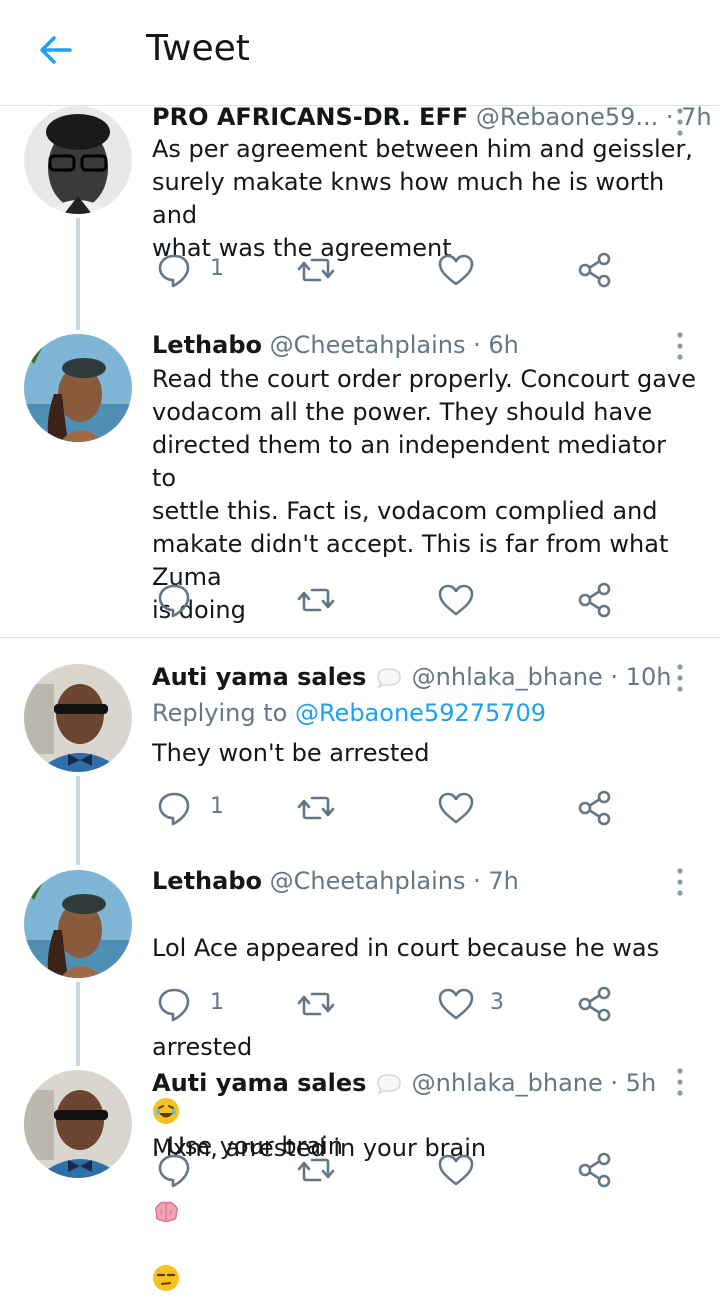  What do you see at coordinates (497, 1002) in the screenshot?
I see `like-count: 3` at bounding box center [497, 1002].